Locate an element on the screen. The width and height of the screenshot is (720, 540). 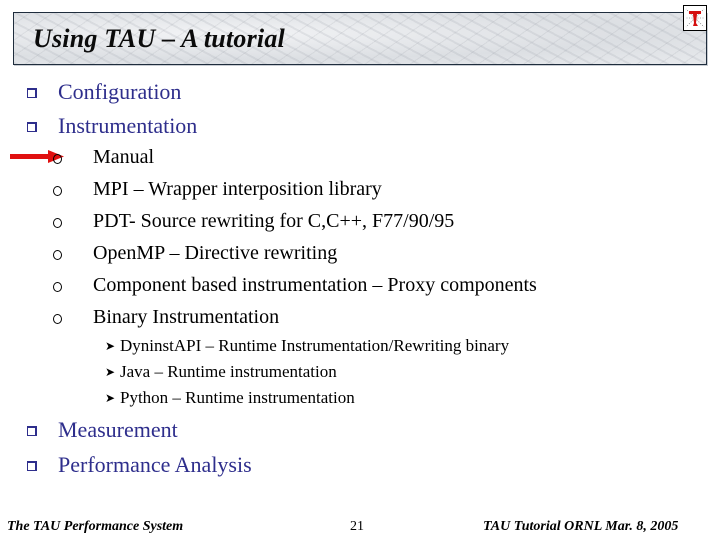
sub-item-label: Manual is located at coordinates (124, 157).